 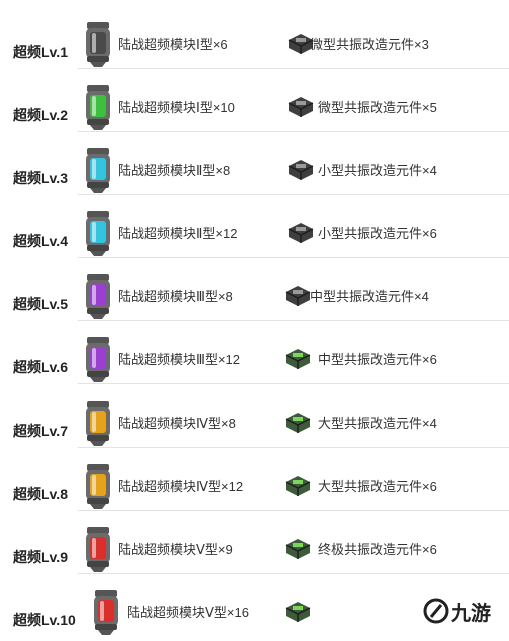 What do you see at coordinates (254, 544) in the screenshot?
I see `level-row: 超频Lv.9 陆战超频模块Ⅴ型×9 终极共振改造元件×6` at bounding box center [254, 544].